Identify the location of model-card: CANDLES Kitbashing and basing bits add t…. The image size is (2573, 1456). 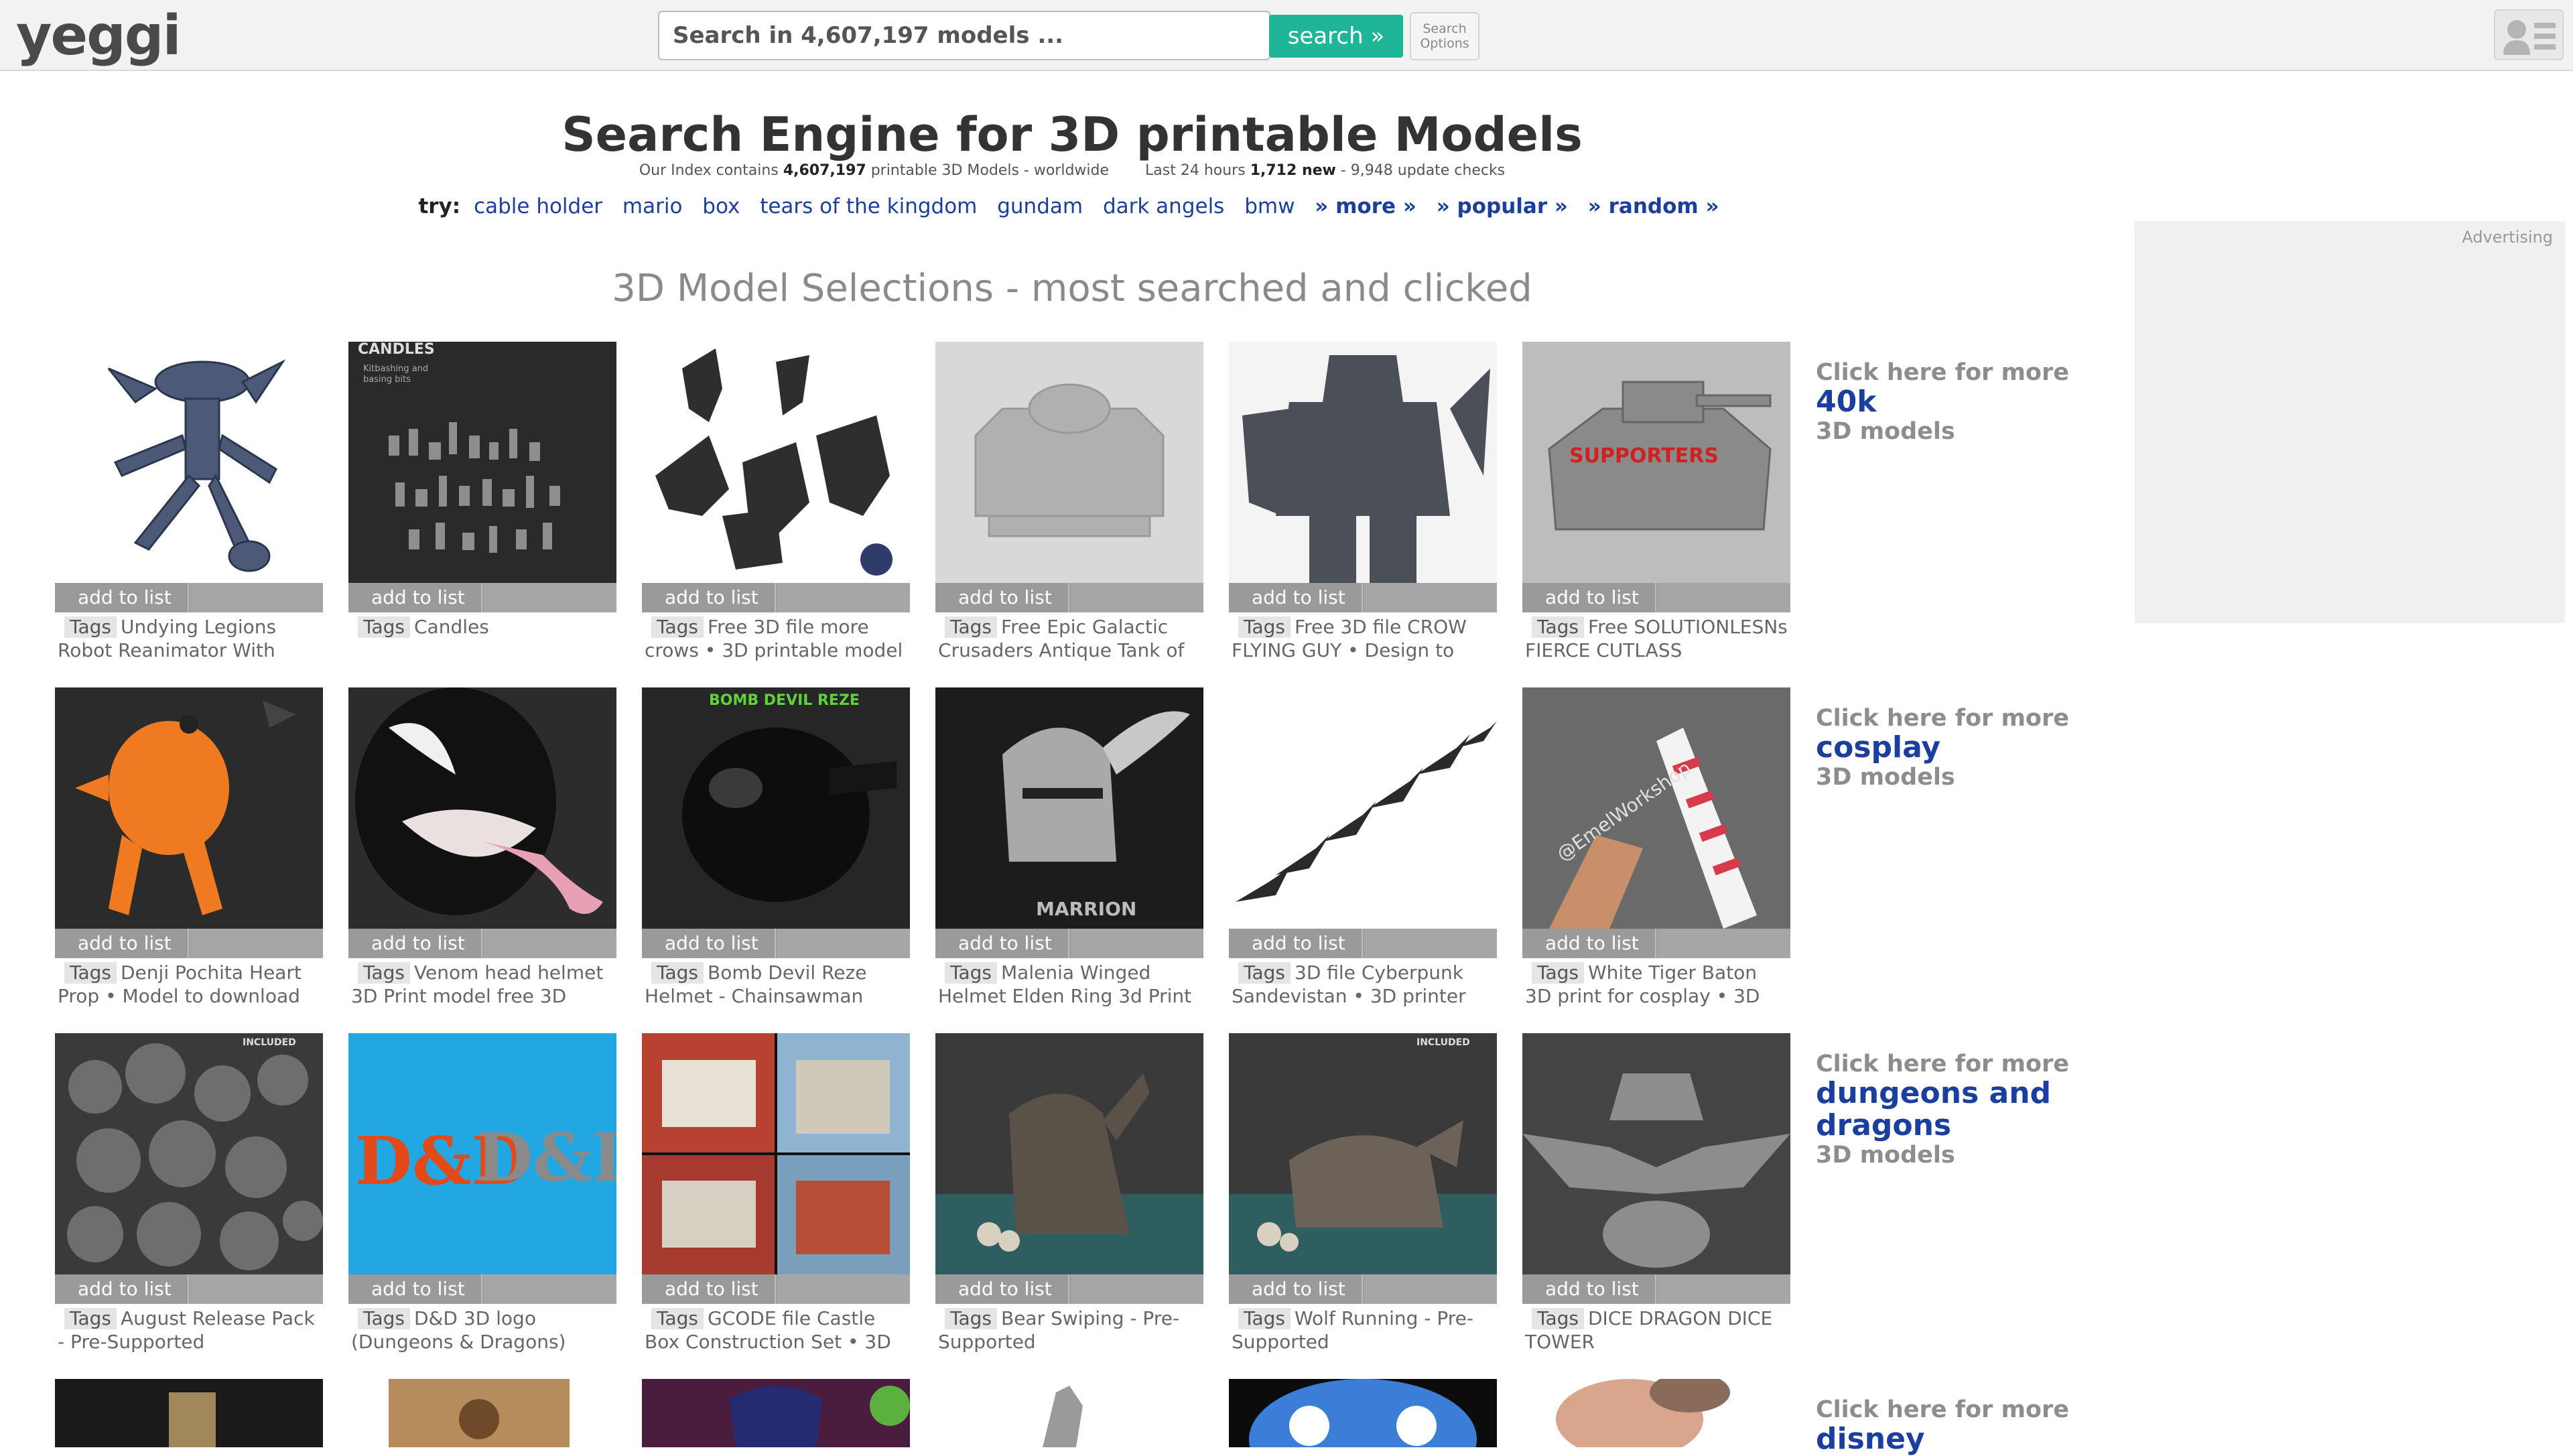
(482, 502).